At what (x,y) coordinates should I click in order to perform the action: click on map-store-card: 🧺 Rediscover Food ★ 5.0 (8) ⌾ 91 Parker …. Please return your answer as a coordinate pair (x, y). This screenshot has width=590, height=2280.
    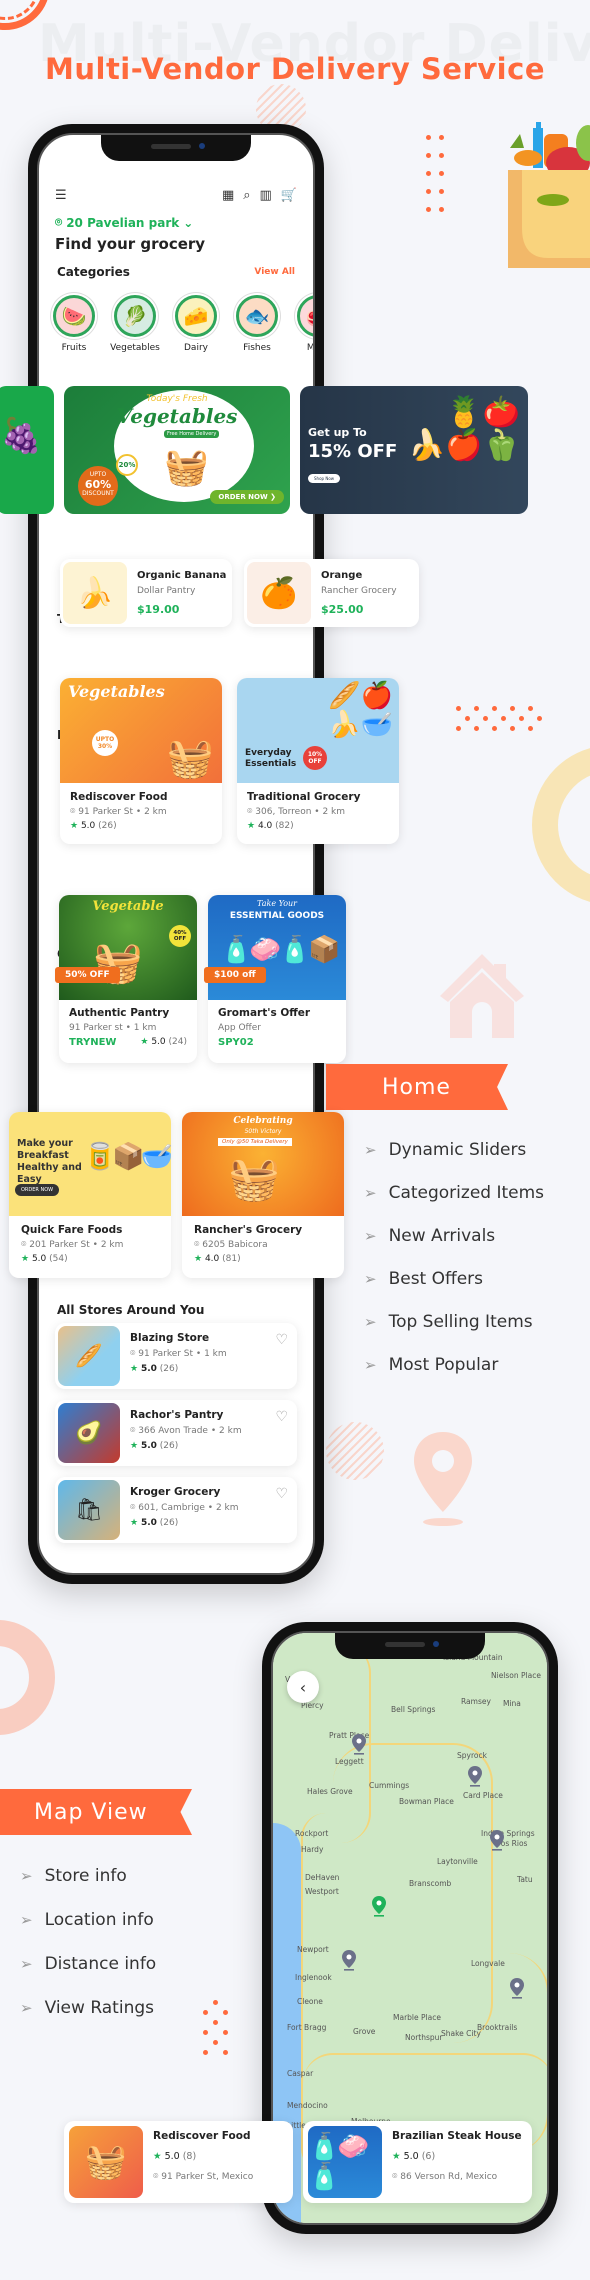
    Looking at the image, I should click on (178, 2162).